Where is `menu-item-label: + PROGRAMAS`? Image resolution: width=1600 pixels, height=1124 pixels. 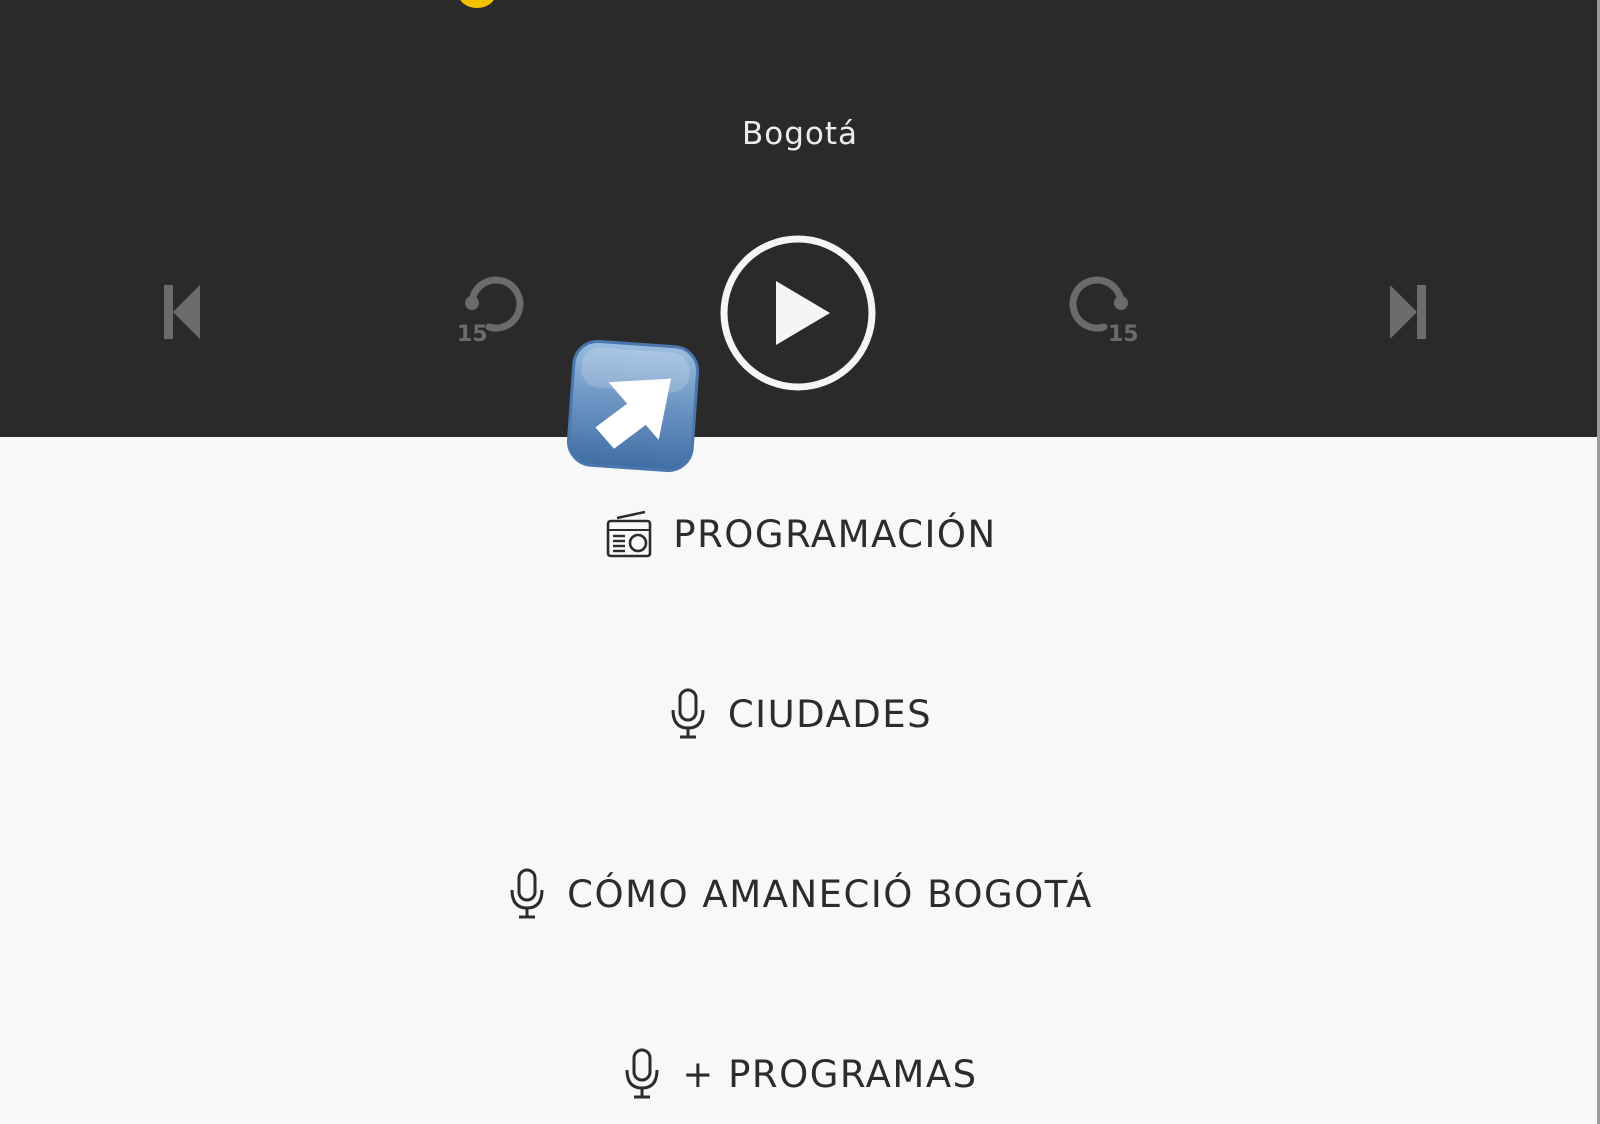 menu-item-label: + PROGRAMAS is located at coordinates (830, 1074).